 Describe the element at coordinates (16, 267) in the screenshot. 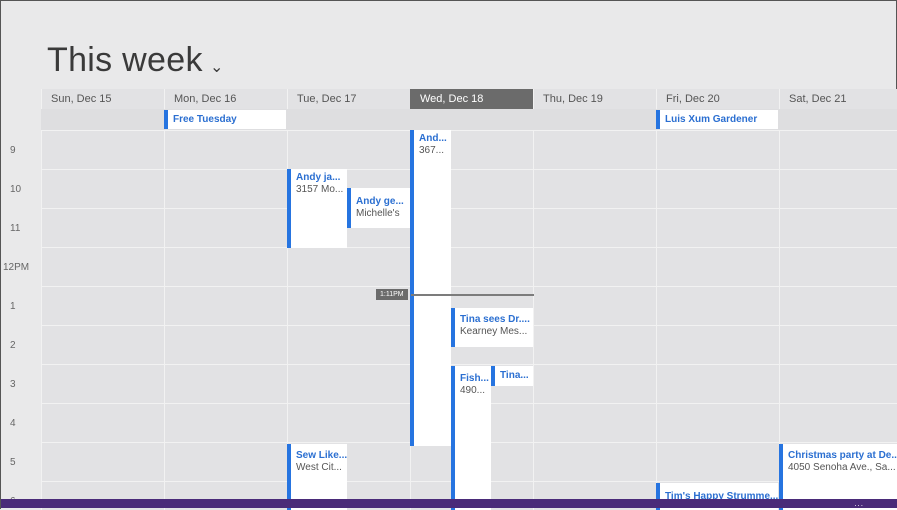

I see `hour-label: 12PM` at that location.